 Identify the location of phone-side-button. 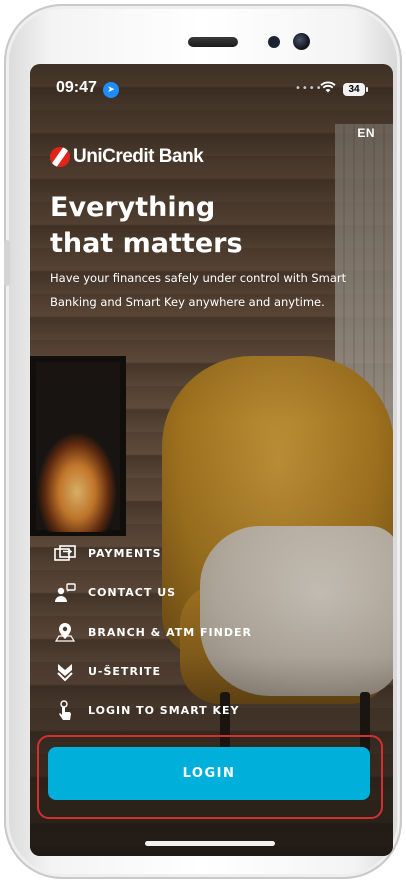
(7, 263).